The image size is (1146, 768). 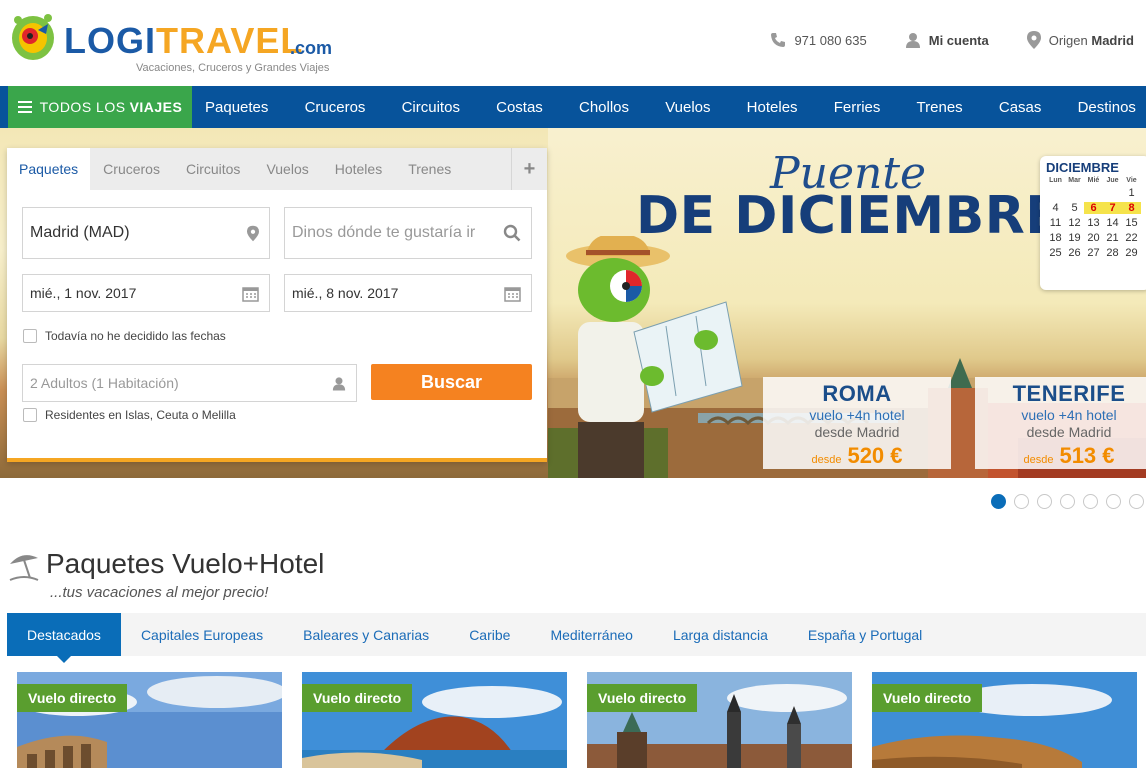 What do you see at coordinates (512, 294) in the screenshot?
I see `calendar-icon` at bounding box center [512, 294].